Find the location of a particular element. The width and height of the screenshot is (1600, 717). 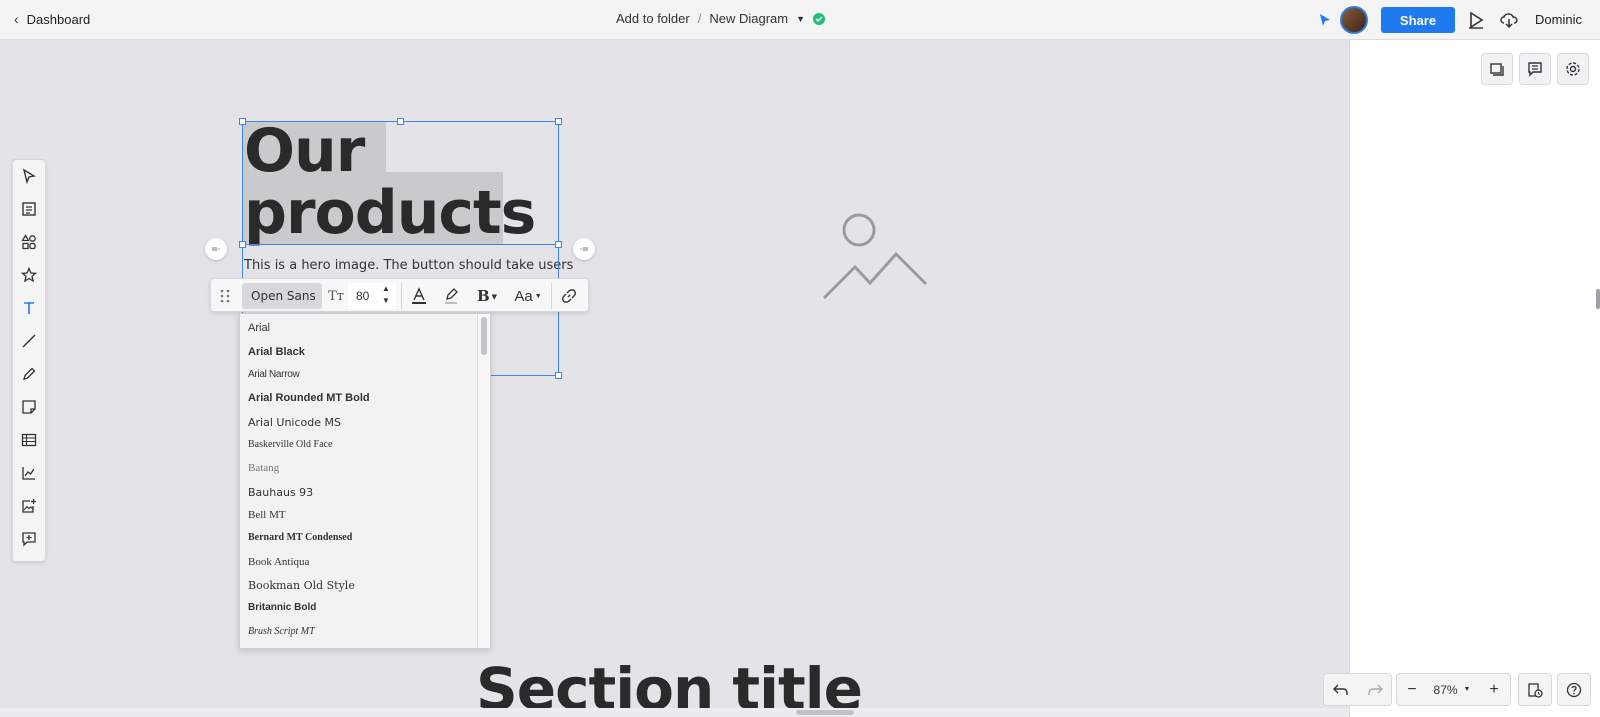

font-option: Bauhaus 93 is located at coordinates (280, 492).